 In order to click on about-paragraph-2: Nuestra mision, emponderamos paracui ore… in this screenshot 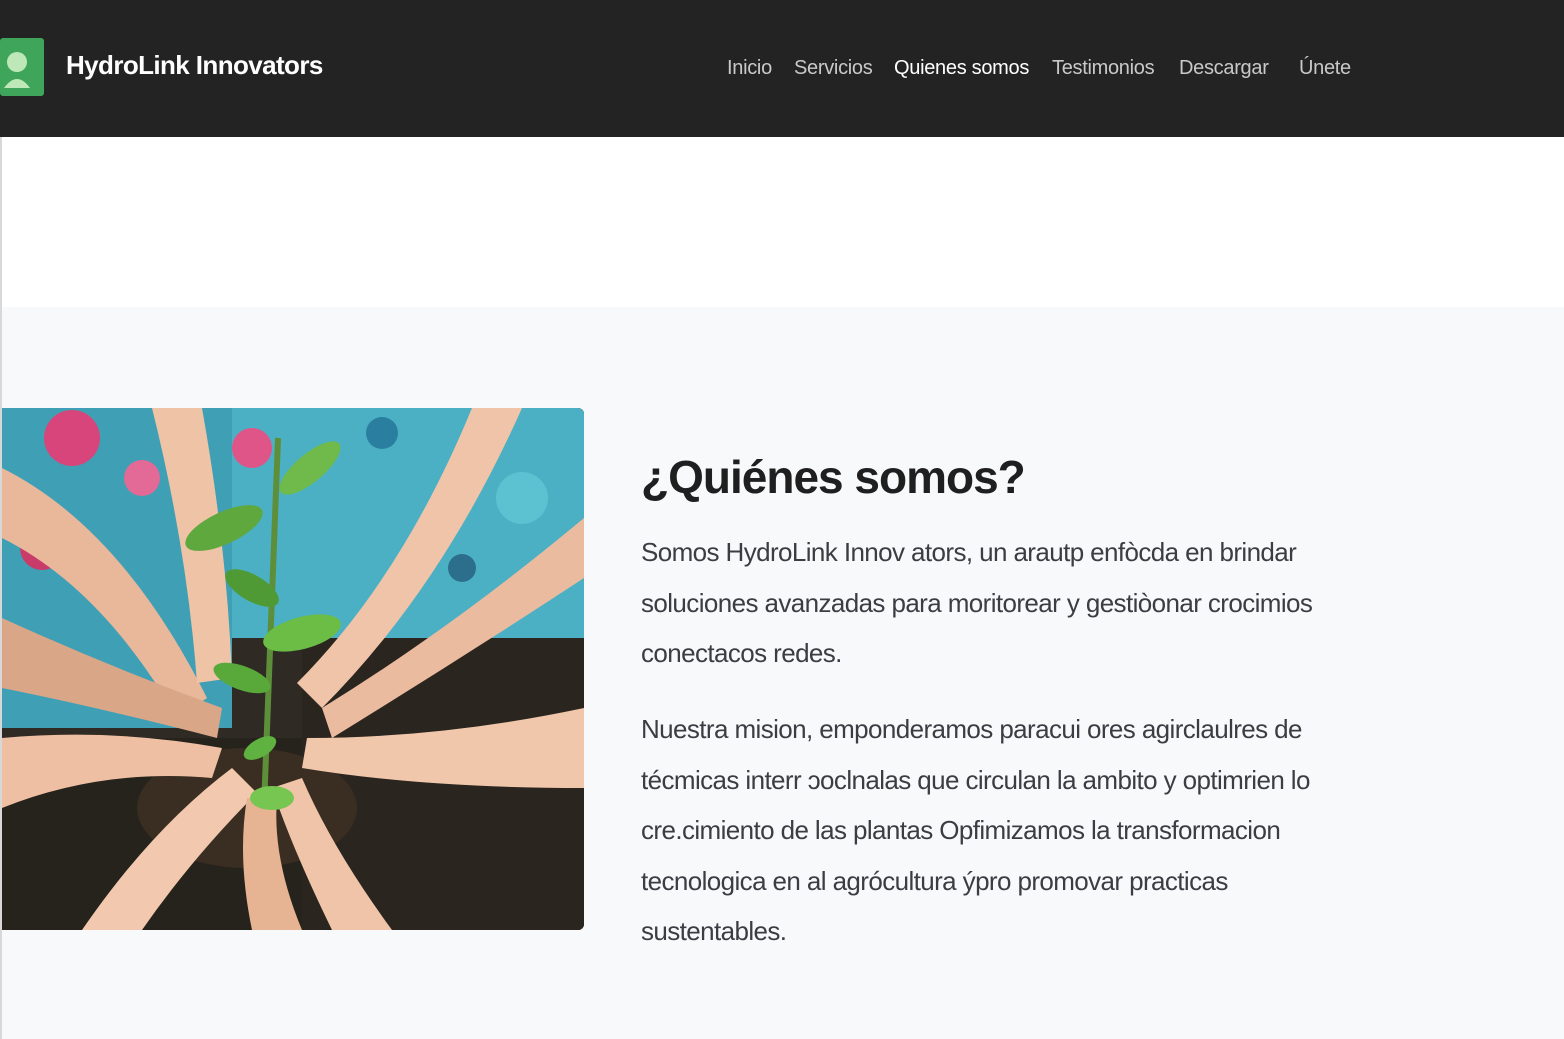, I will do `click(975, 830)`.